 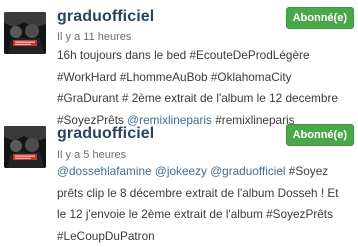 What do you see at coordinates (247, 171) in the screenshot?
I see `mention-link: @graduofficiel` at bounding box center [247, 171].